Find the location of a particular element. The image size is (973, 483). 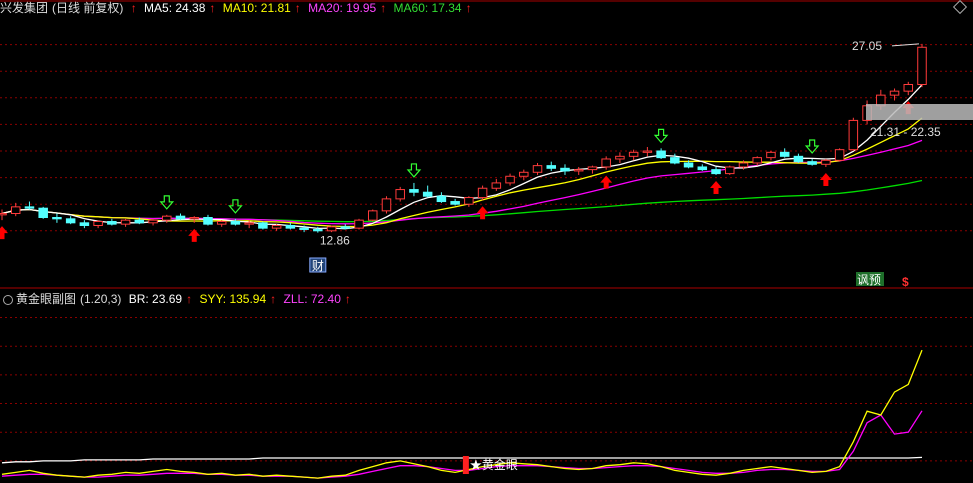

range-highlight-box is located at coordinates (919, 112).